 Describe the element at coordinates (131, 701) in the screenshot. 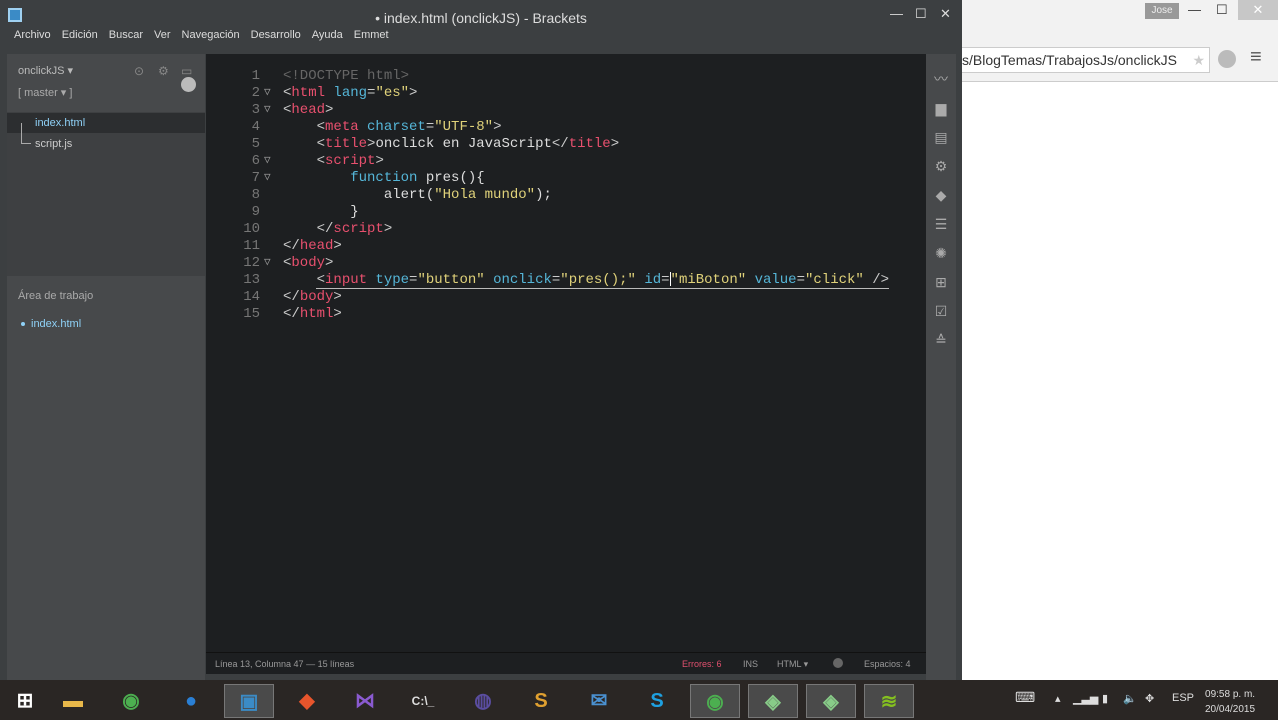

I see `taskbar-chrome: ◉` at that location.